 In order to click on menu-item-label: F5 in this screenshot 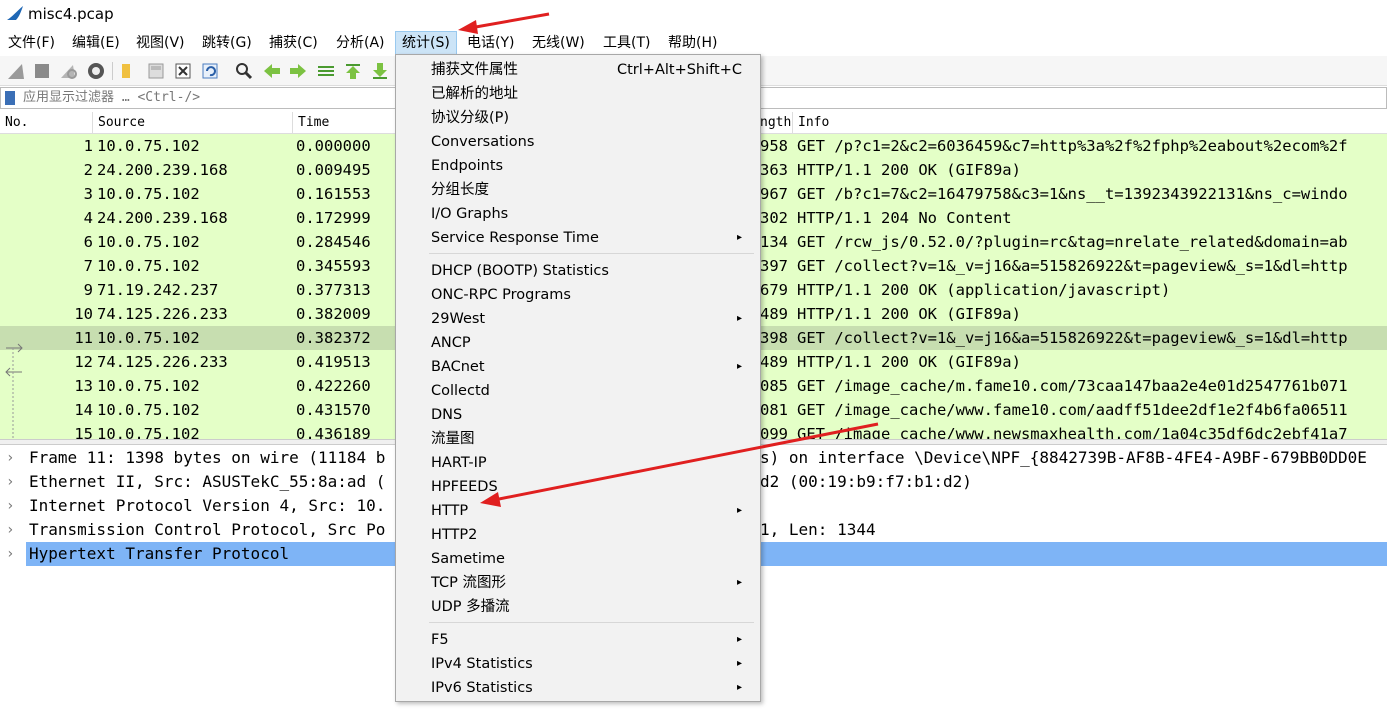, I will do `click(440, 640)`.